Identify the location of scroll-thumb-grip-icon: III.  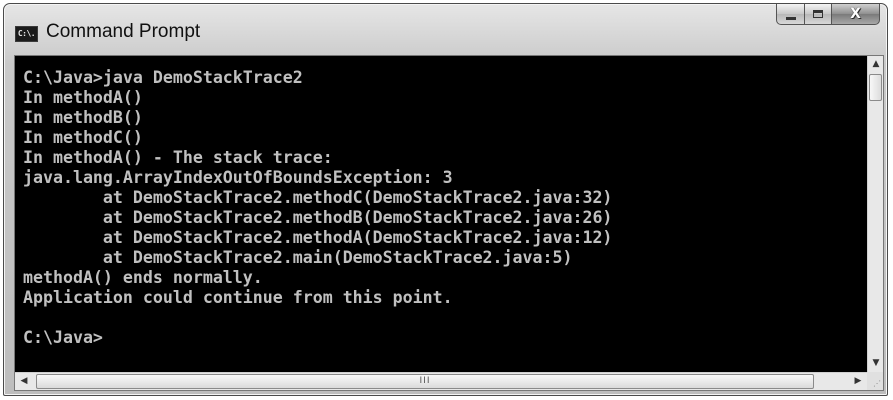
(425, 381).